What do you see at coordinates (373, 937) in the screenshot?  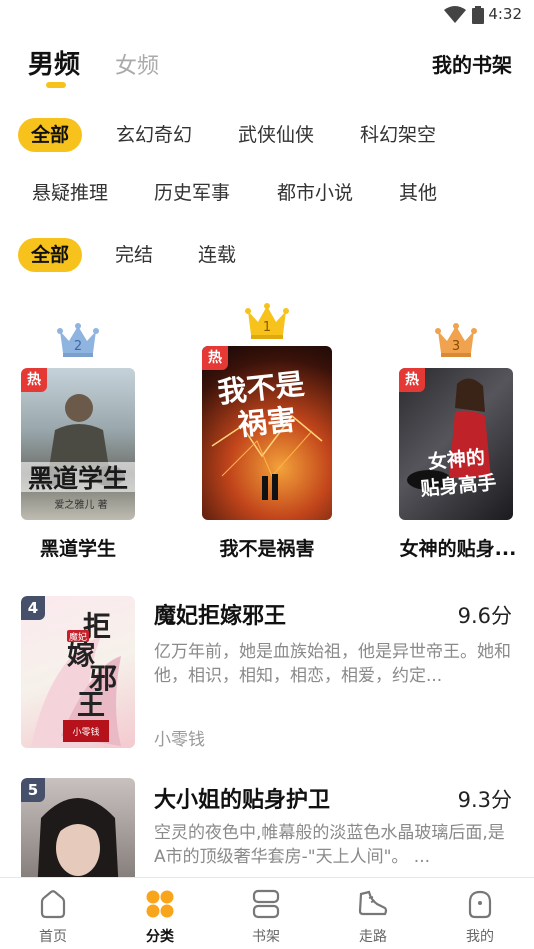 I see `nav-label: 走路` at bounding box center [373, 937].